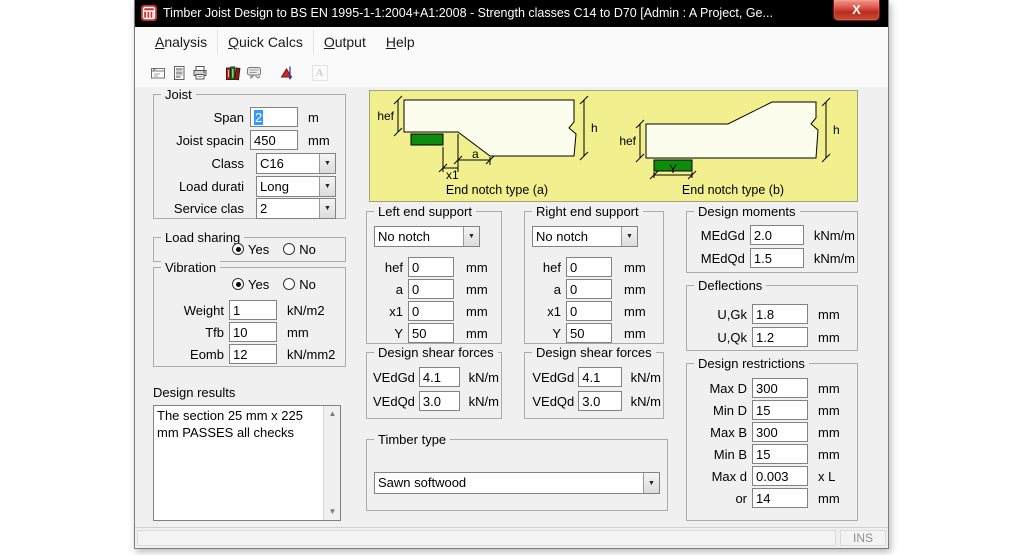 This screenshot has height=555, width=1024. I want to click on load-sharing-yes-radio, so click(238, 249).